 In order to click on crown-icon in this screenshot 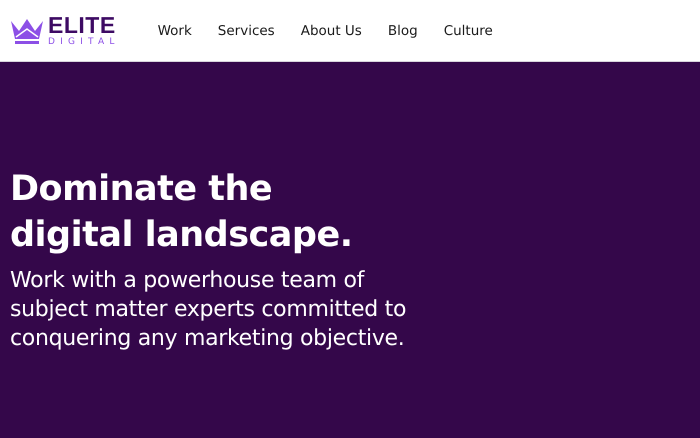, I will do `click(27, 30)`.